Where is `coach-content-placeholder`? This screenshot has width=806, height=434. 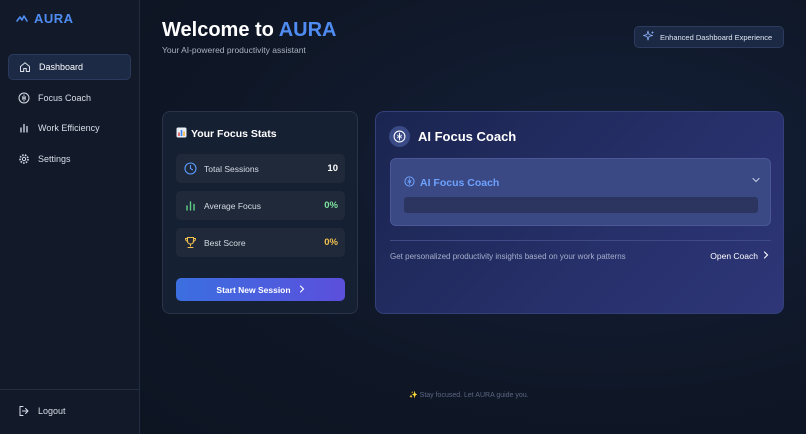
coach-content-placeholder is located at coordinates (581, 205).